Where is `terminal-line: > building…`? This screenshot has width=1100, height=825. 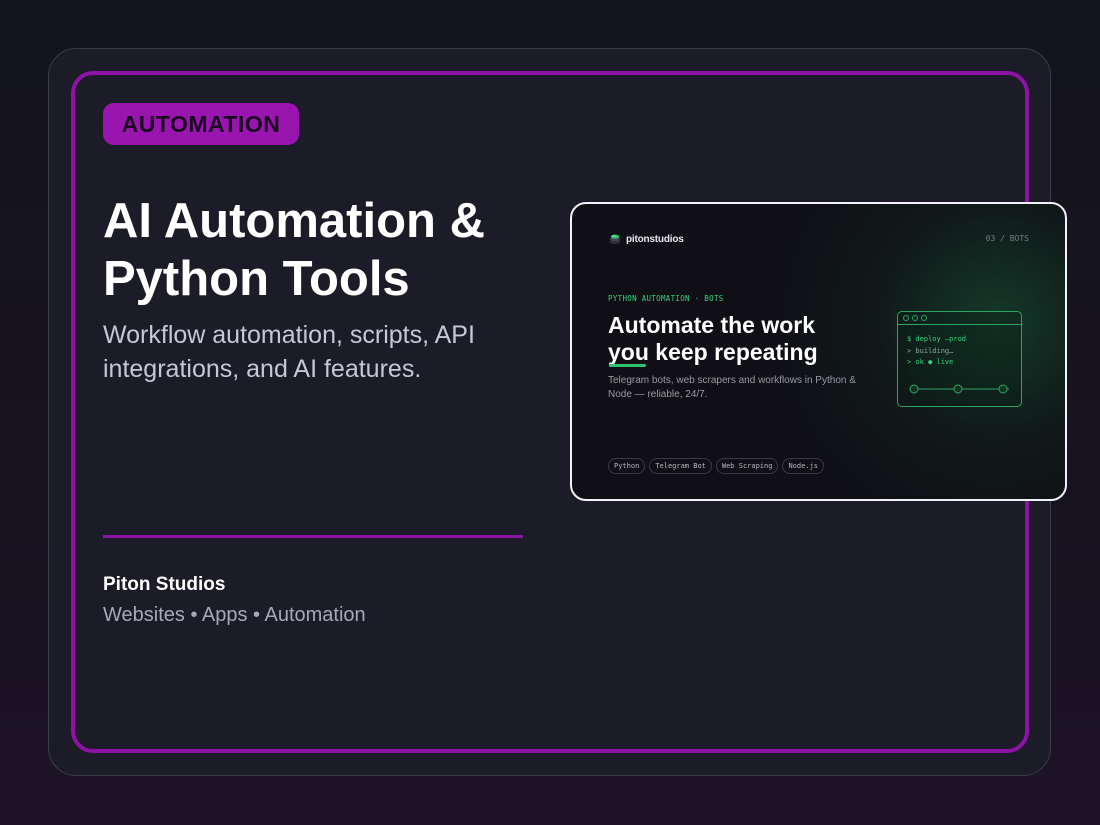 terminal-line: > building… is located at coordinates (930, 350).